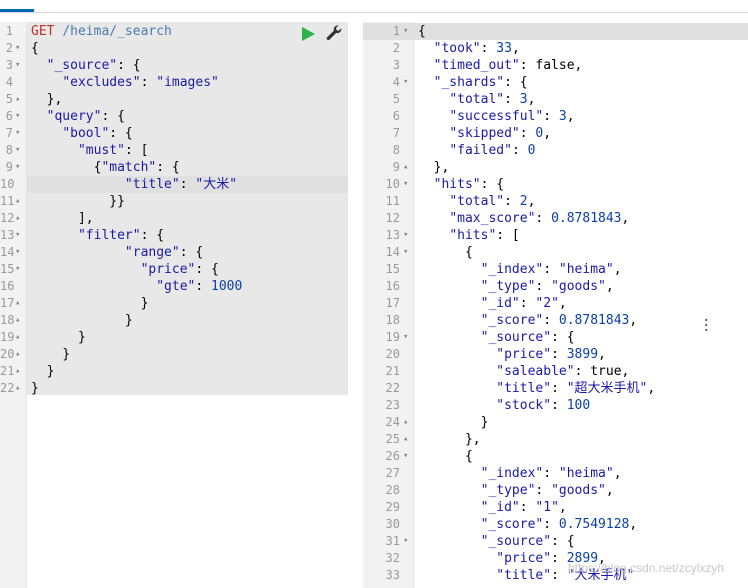 This screenshot has width=748, height=588. What do you see at coordinates (9, 133) in the screenshot?
I see `line-number: 7` at bounding box center [9, 133].